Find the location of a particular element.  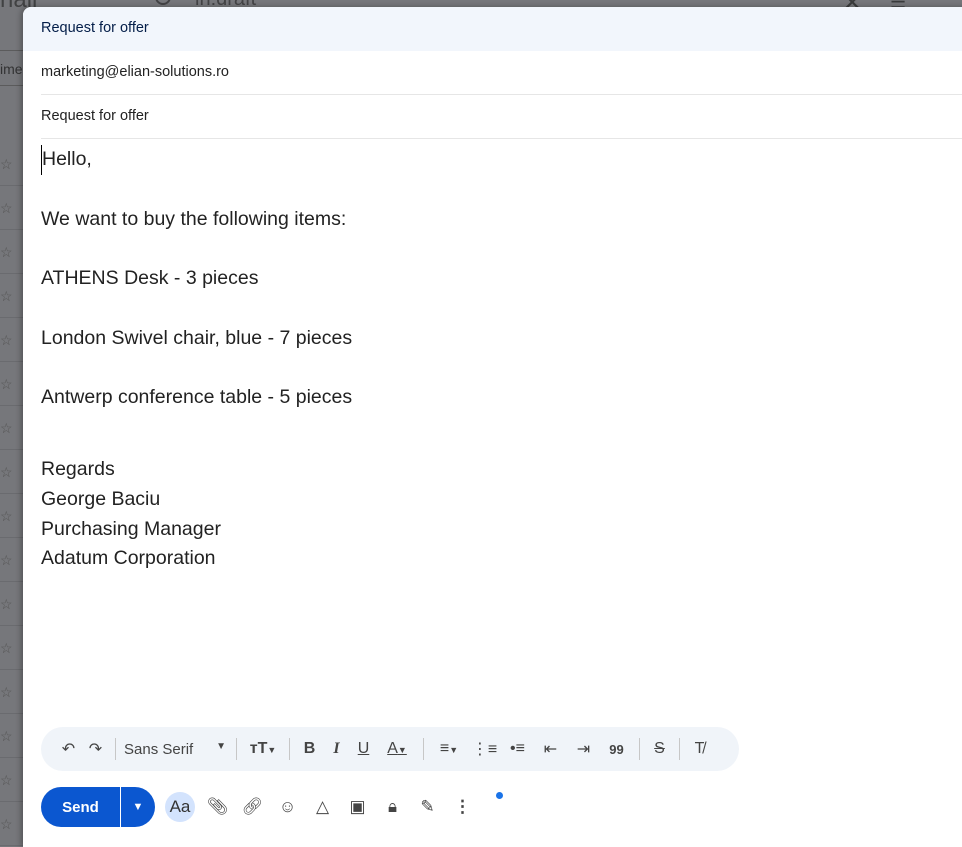

confidential-mode-icon: 🔒︎ is located at coordinates (392, 807).